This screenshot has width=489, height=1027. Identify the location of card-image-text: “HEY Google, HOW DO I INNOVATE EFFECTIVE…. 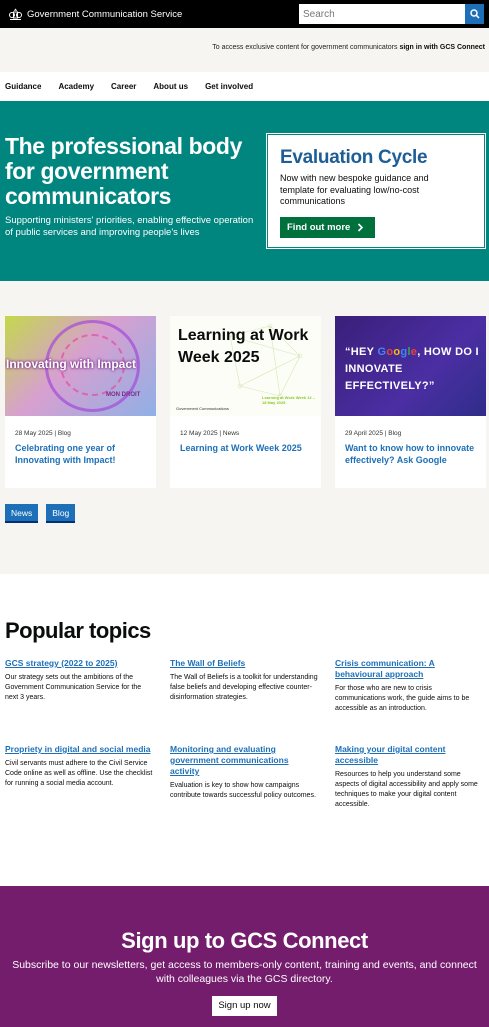
(415, 369).